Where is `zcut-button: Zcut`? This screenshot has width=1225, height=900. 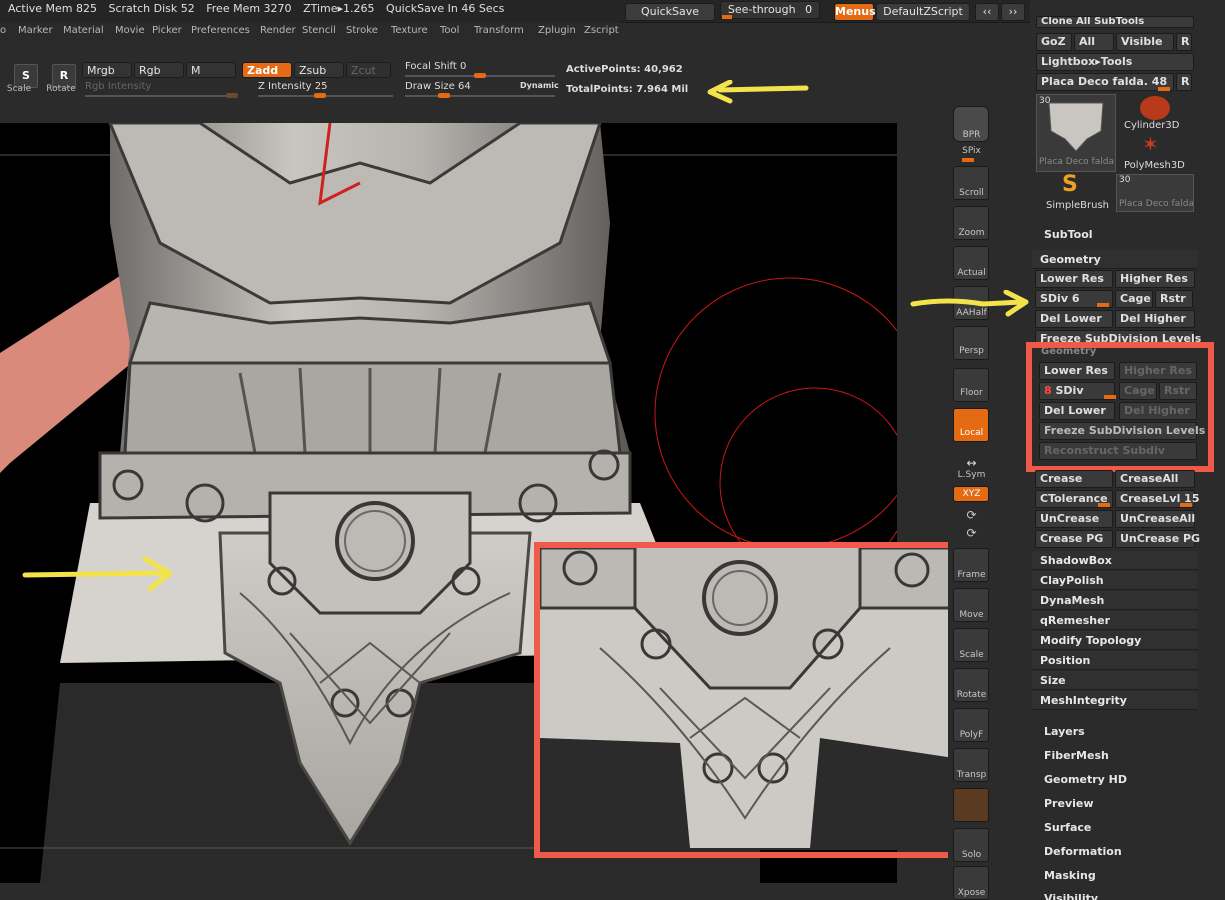
zcut-button: Zcut is located at coordinates (368, 70).